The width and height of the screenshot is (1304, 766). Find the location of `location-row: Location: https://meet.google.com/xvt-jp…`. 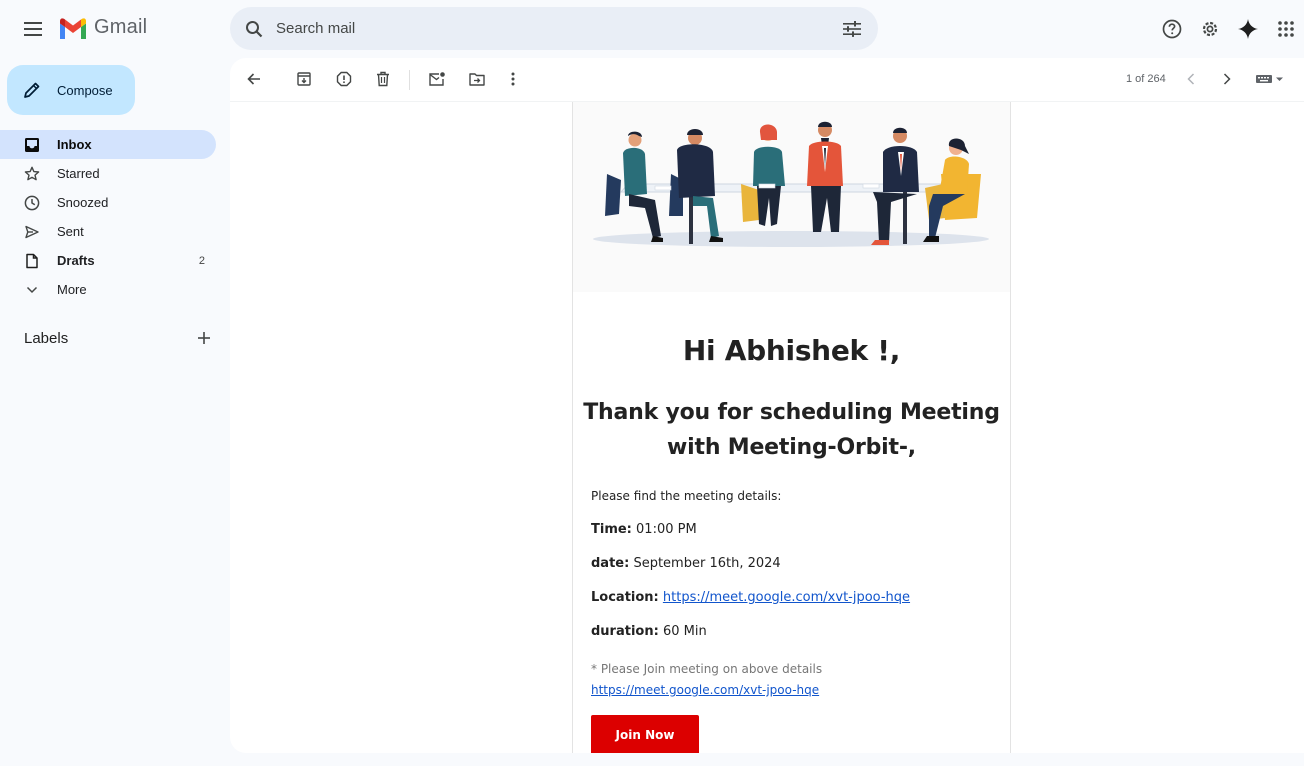

location-row: Location: https://meet.google.com/xvt-jp… is located at coordinates (791, 597).